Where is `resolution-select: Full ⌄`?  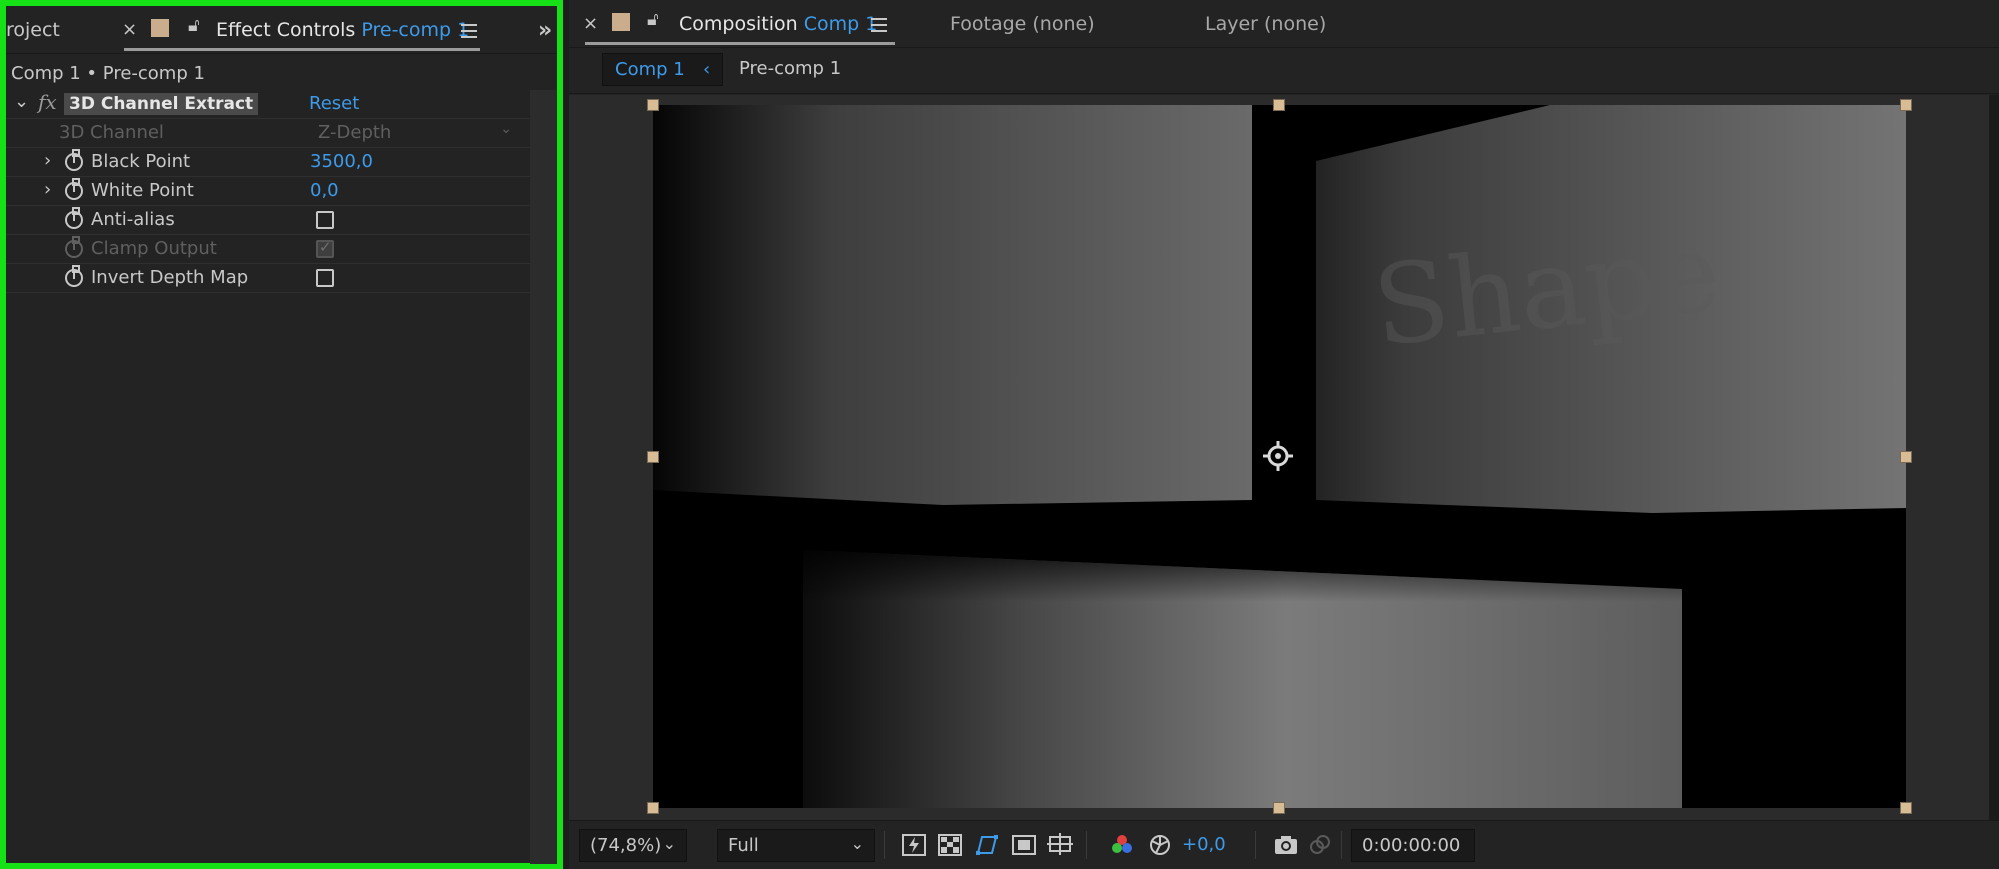
resolution-select: Full ⌄ is located at coordinates (796, 845).